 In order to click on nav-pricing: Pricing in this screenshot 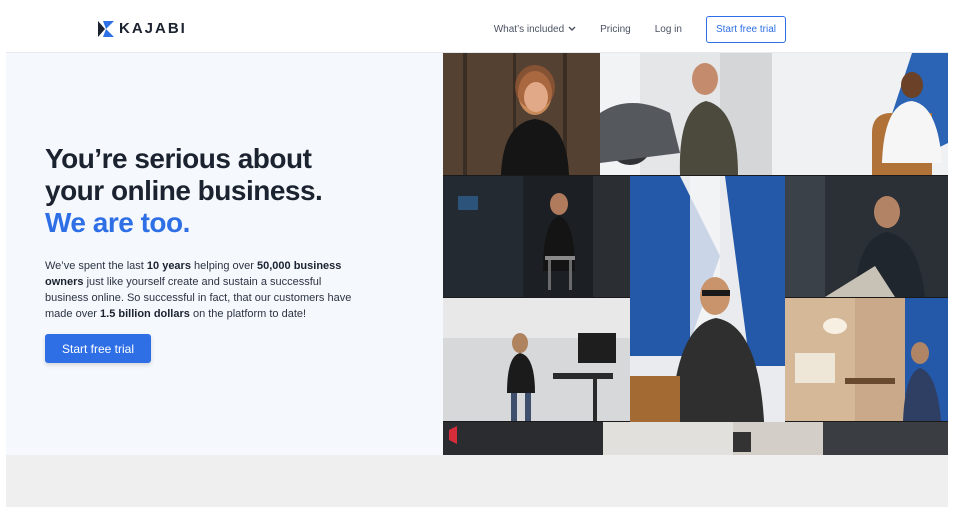, I will do `click(615, 29)`.